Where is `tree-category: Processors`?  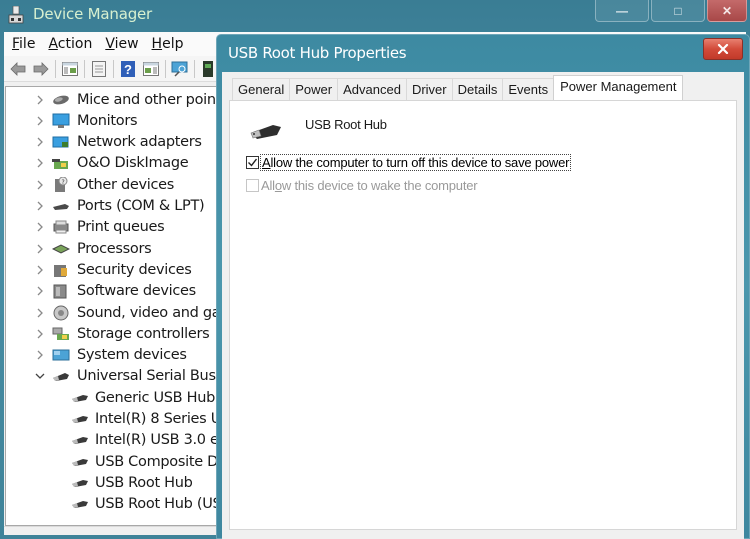 tree-category: Processors is located at coordinates (79, 248).